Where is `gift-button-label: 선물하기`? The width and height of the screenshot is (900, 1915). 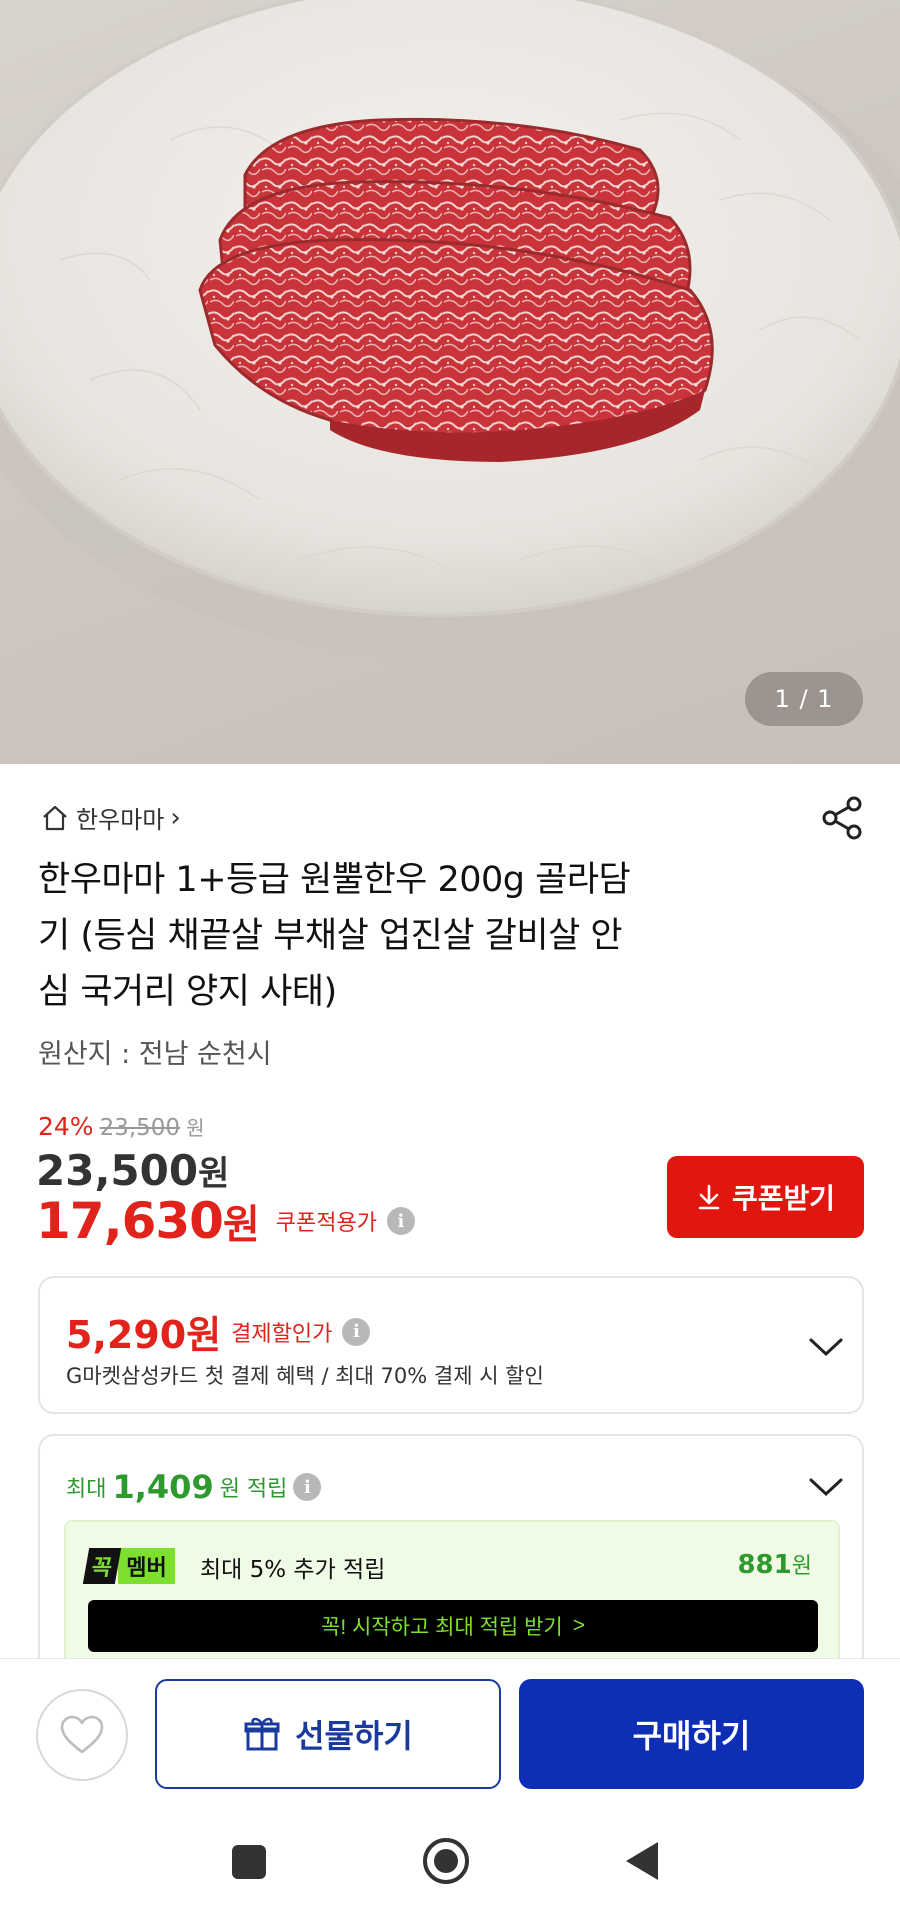
gift-button-label: 선물하기 is located at coordinates (354, 1736).